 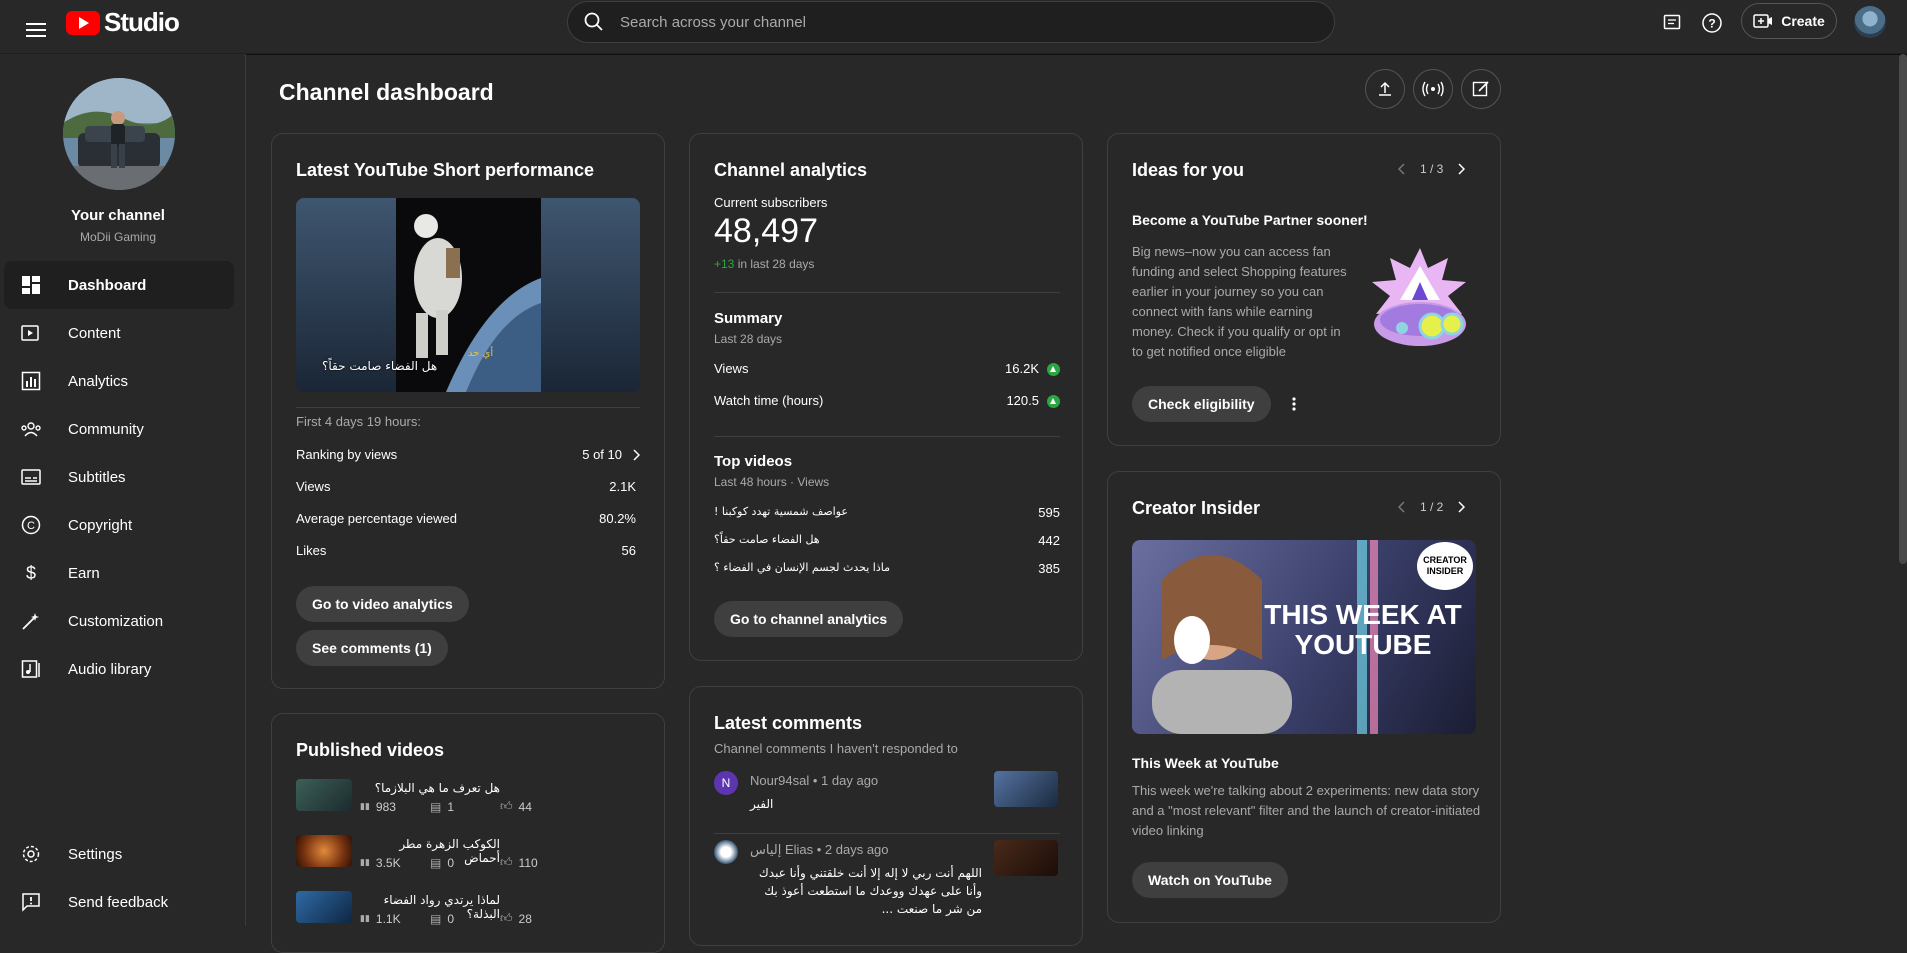 I want to click on go-to-channel-analytics-button: Go to channel analytics, so click(x=809, y=619).